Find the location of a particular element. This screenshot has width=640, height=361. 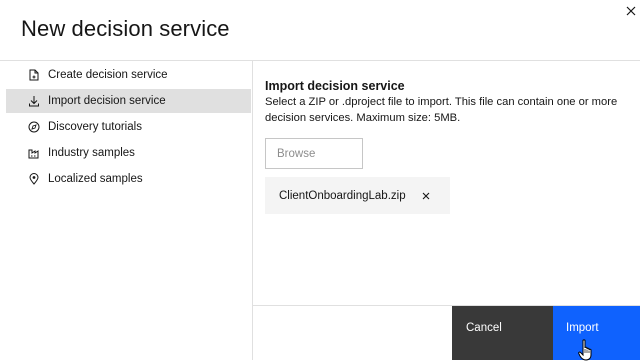

new-file-icon is located at coordinates (34, 75).